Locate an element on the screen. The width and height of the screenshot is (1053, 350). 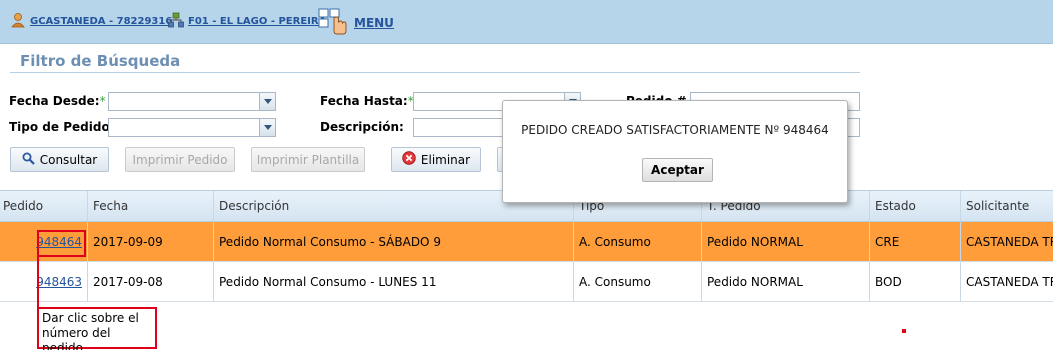
highlight-box is located at coordinates (61, 243).